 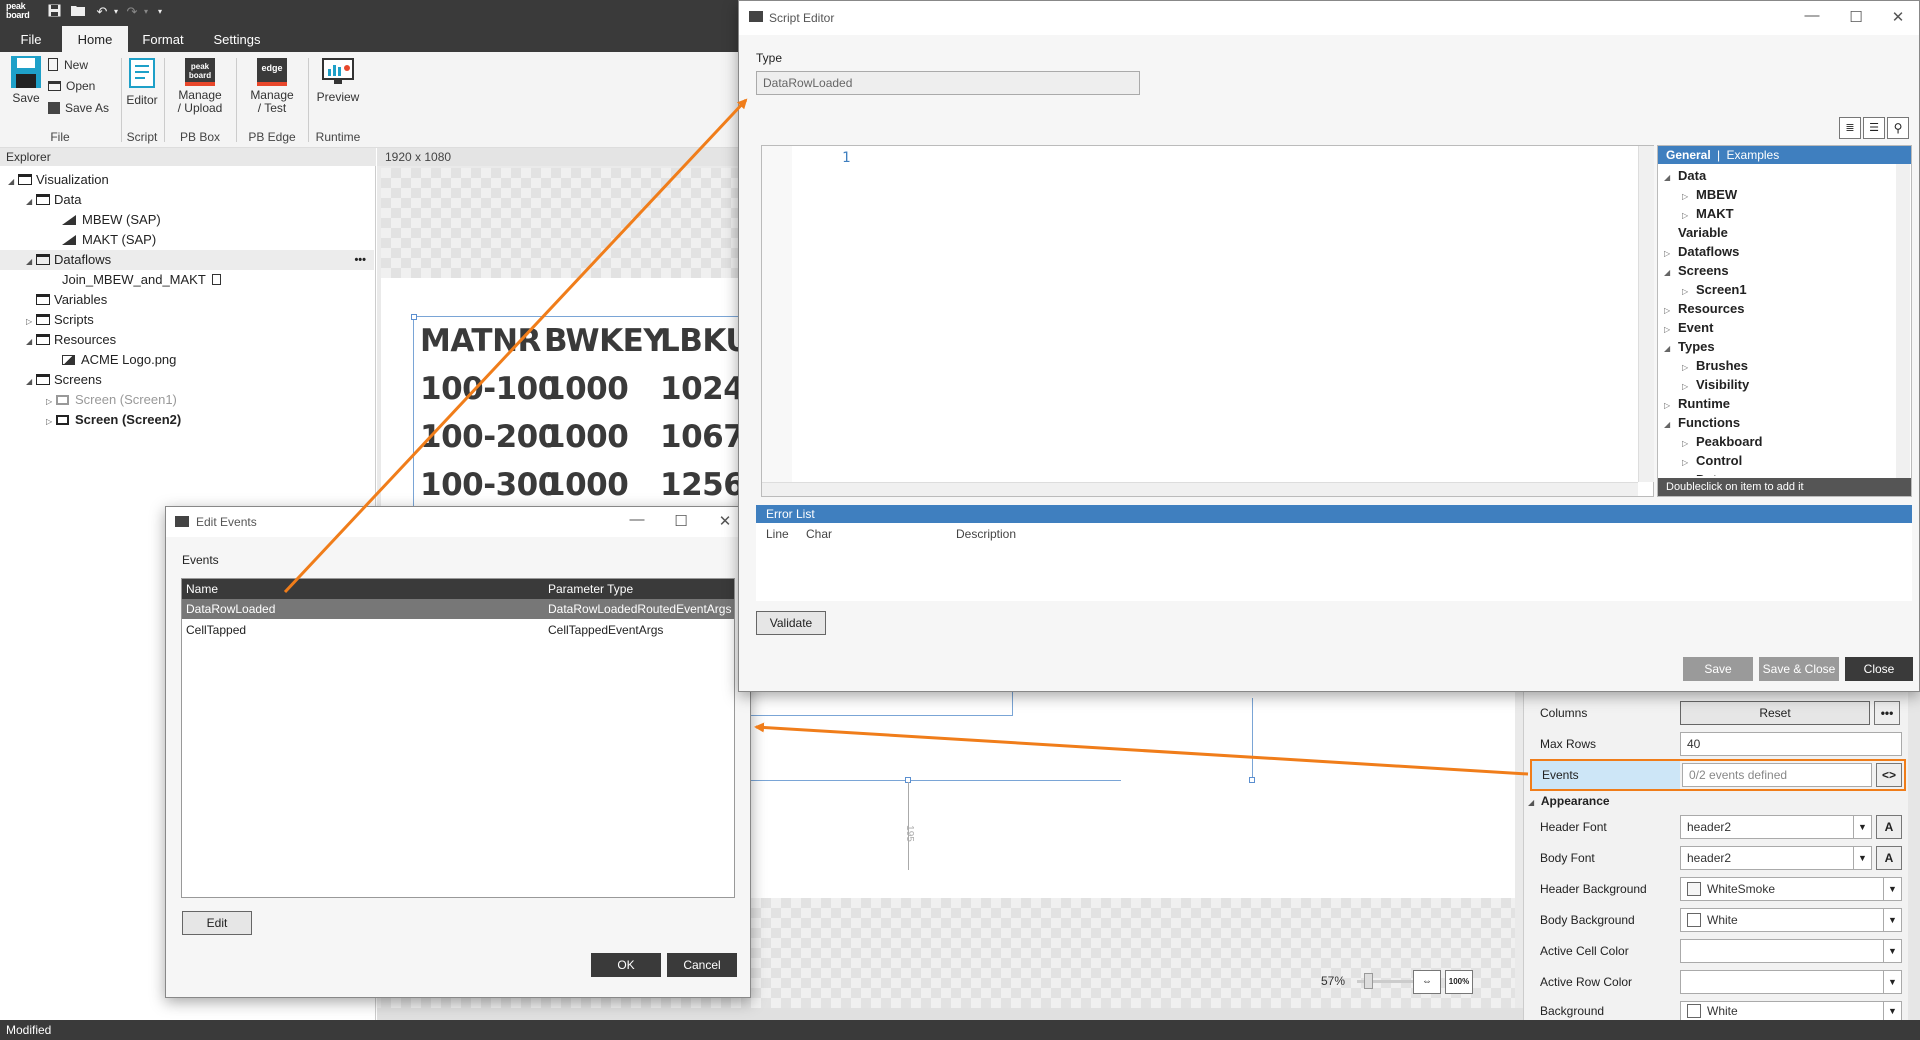 What do you see at coordinates (191, 220) in the screenshot?
I see `tree-mbew: MBEW (SAP)` at bounding box center [191, 220].